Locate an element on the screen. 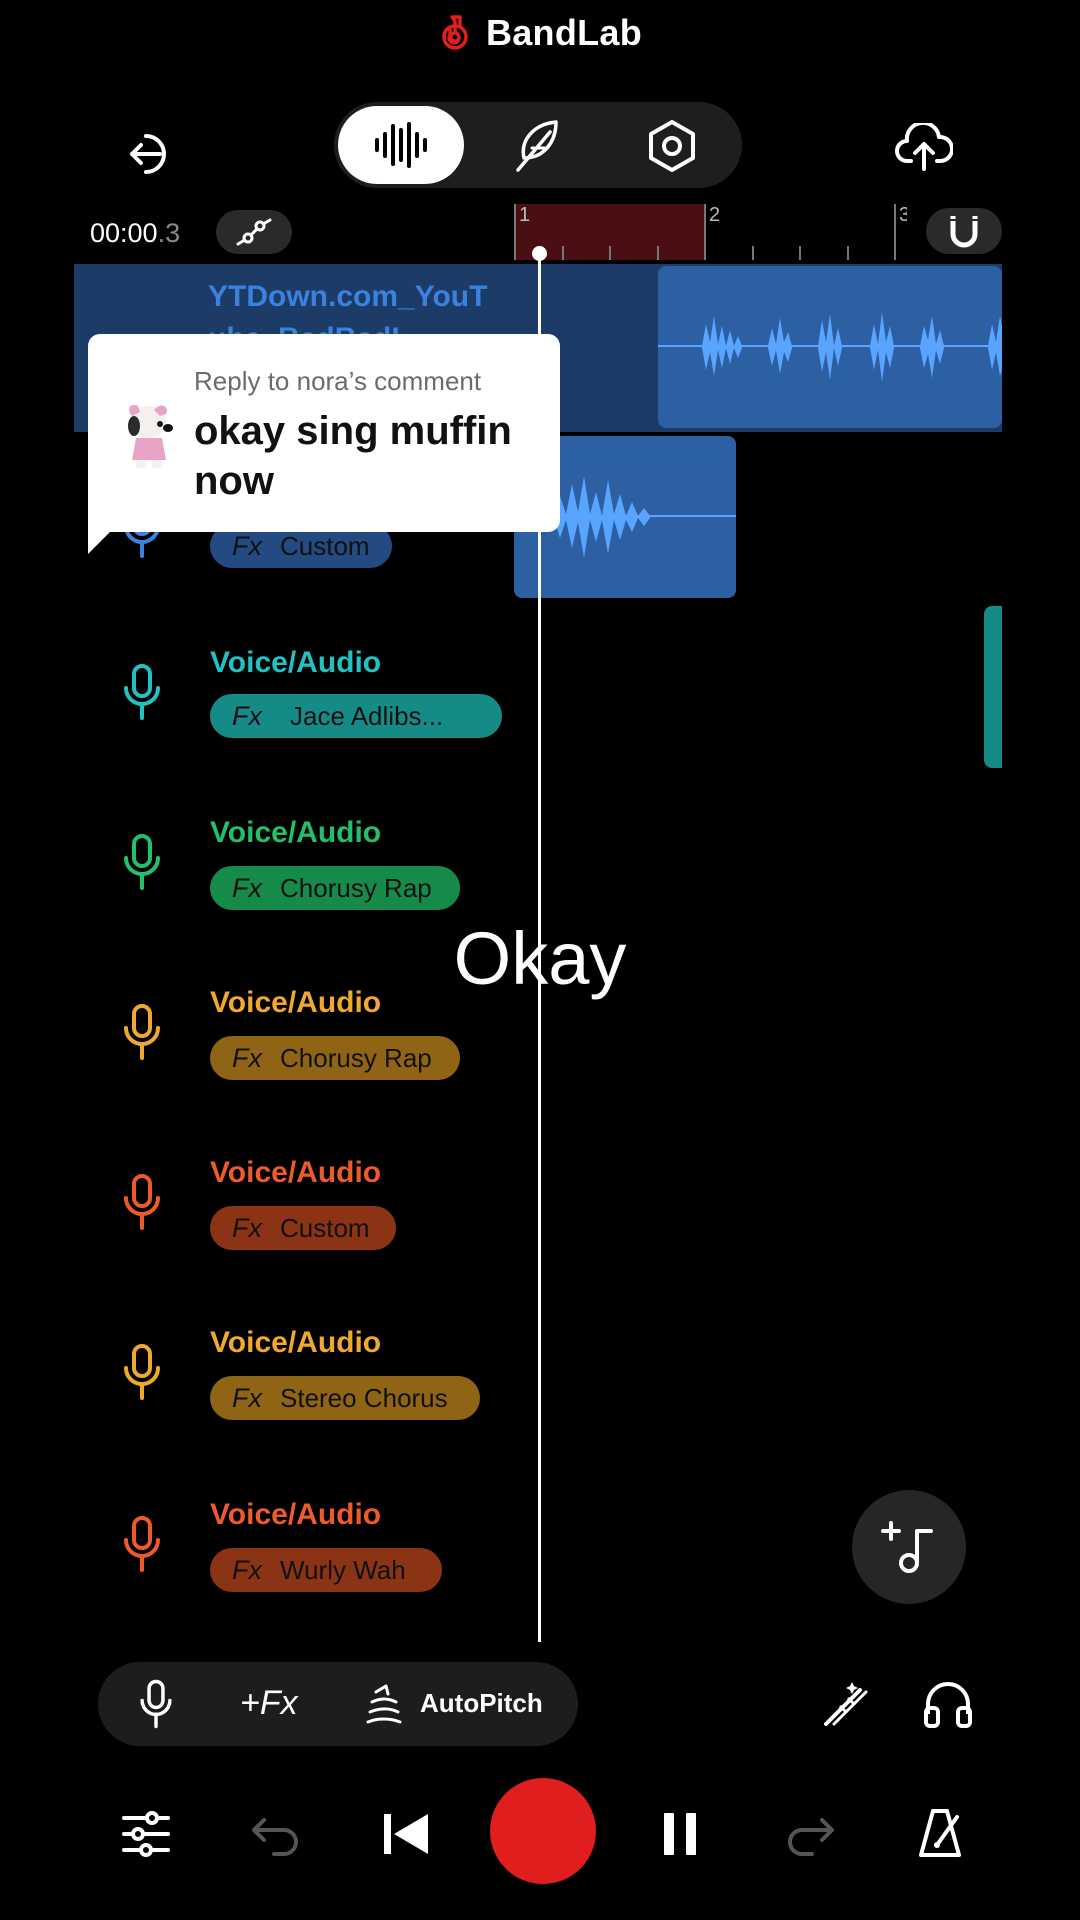 This screenshot has width=1080, height=1920. autopitch-icon-wrap is located at coordinates (384, 1704).